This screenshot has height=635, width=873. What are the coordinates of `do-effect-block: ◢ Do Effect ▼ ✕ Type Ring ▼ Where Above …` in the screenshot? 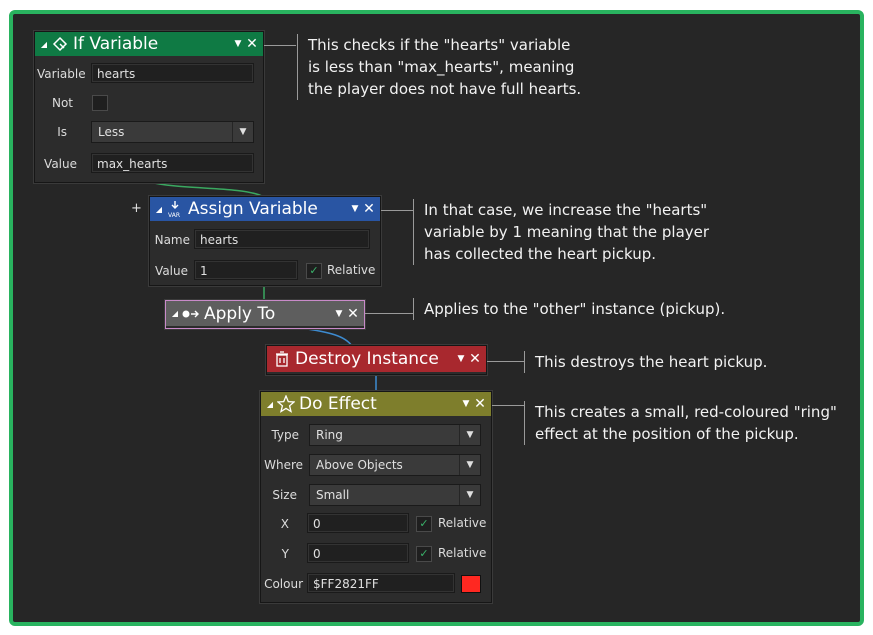 It's located at (376, 497).